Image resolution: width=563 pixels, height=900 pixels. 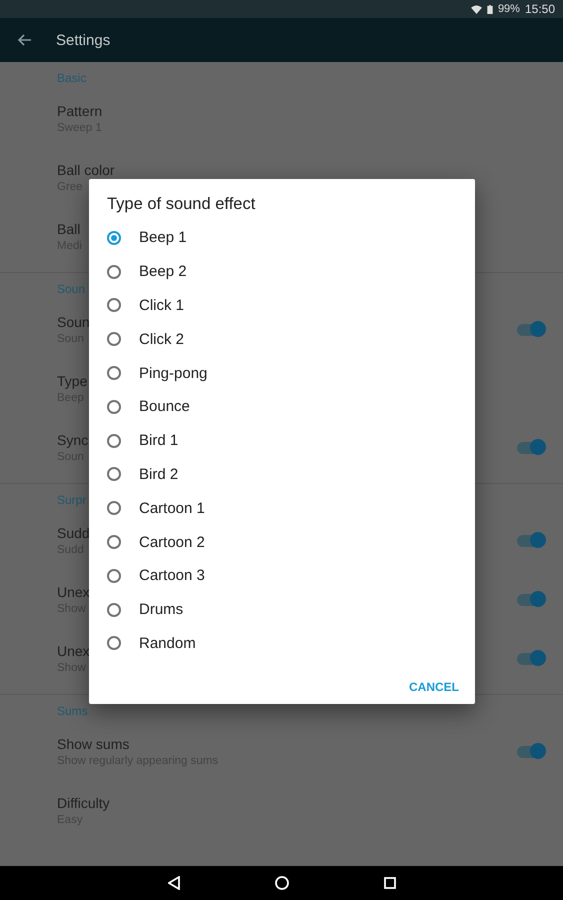 I want to click on radio-option: Bird 2, so click(x=282, y=475).